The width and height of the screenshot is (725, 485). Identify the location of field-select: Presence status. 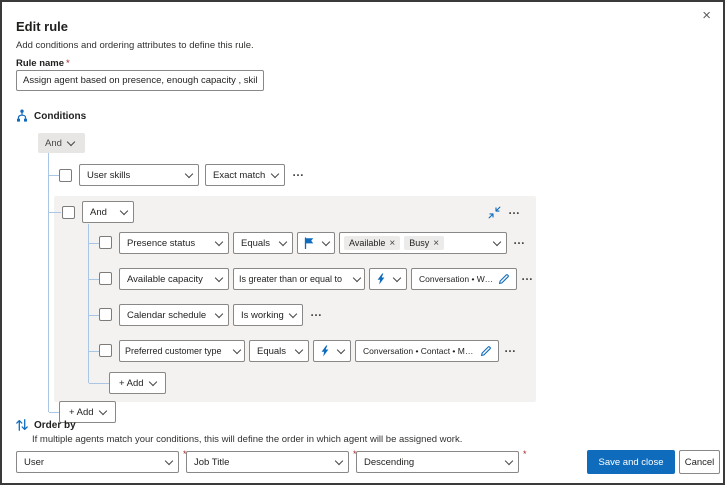
(174, 243).